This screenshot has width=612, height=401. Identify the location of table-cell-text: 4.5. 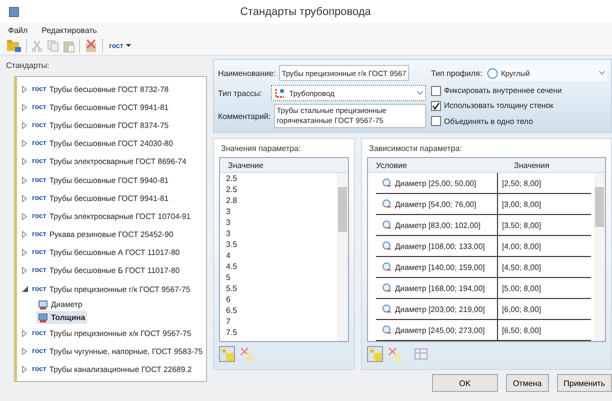
(231, 266).